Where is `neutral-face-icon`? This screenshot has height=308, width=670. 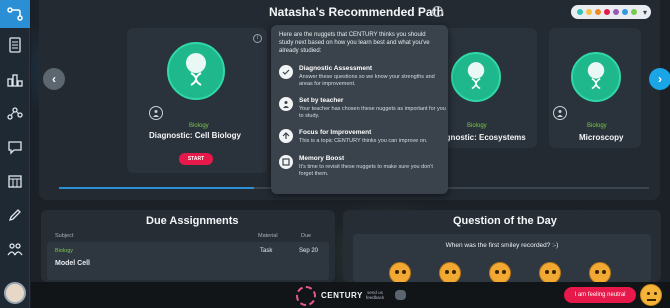 neutral-face-icon is located at coordinates (651, 295).